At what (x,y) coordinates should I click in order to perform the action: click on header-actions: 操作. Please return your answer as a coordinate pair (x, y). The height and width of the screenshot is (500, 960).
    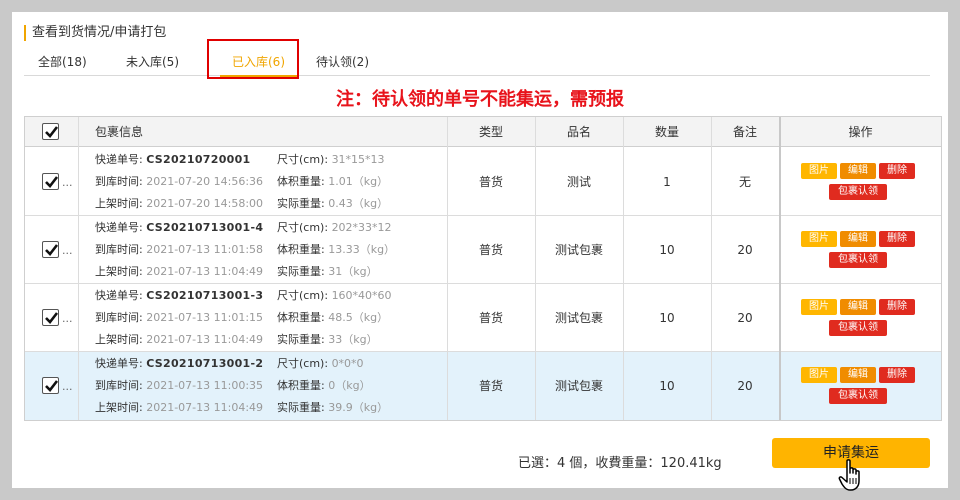
    Looking at the image, I should click on (860, 132).